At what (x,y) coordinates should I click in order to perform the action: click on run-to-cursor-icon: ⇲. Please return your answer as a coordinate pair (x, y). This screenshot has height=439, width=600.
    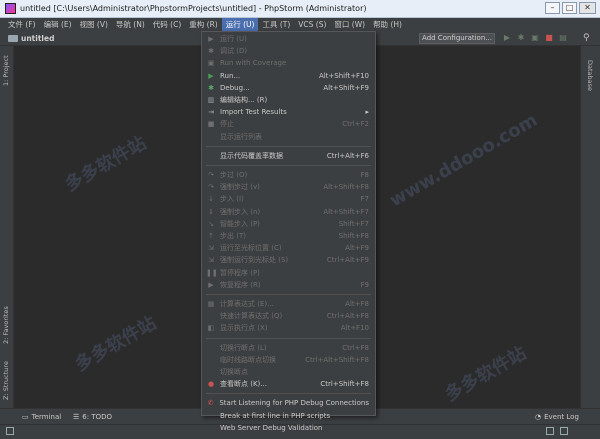
    Looking at the image, I should click on (211, 248).